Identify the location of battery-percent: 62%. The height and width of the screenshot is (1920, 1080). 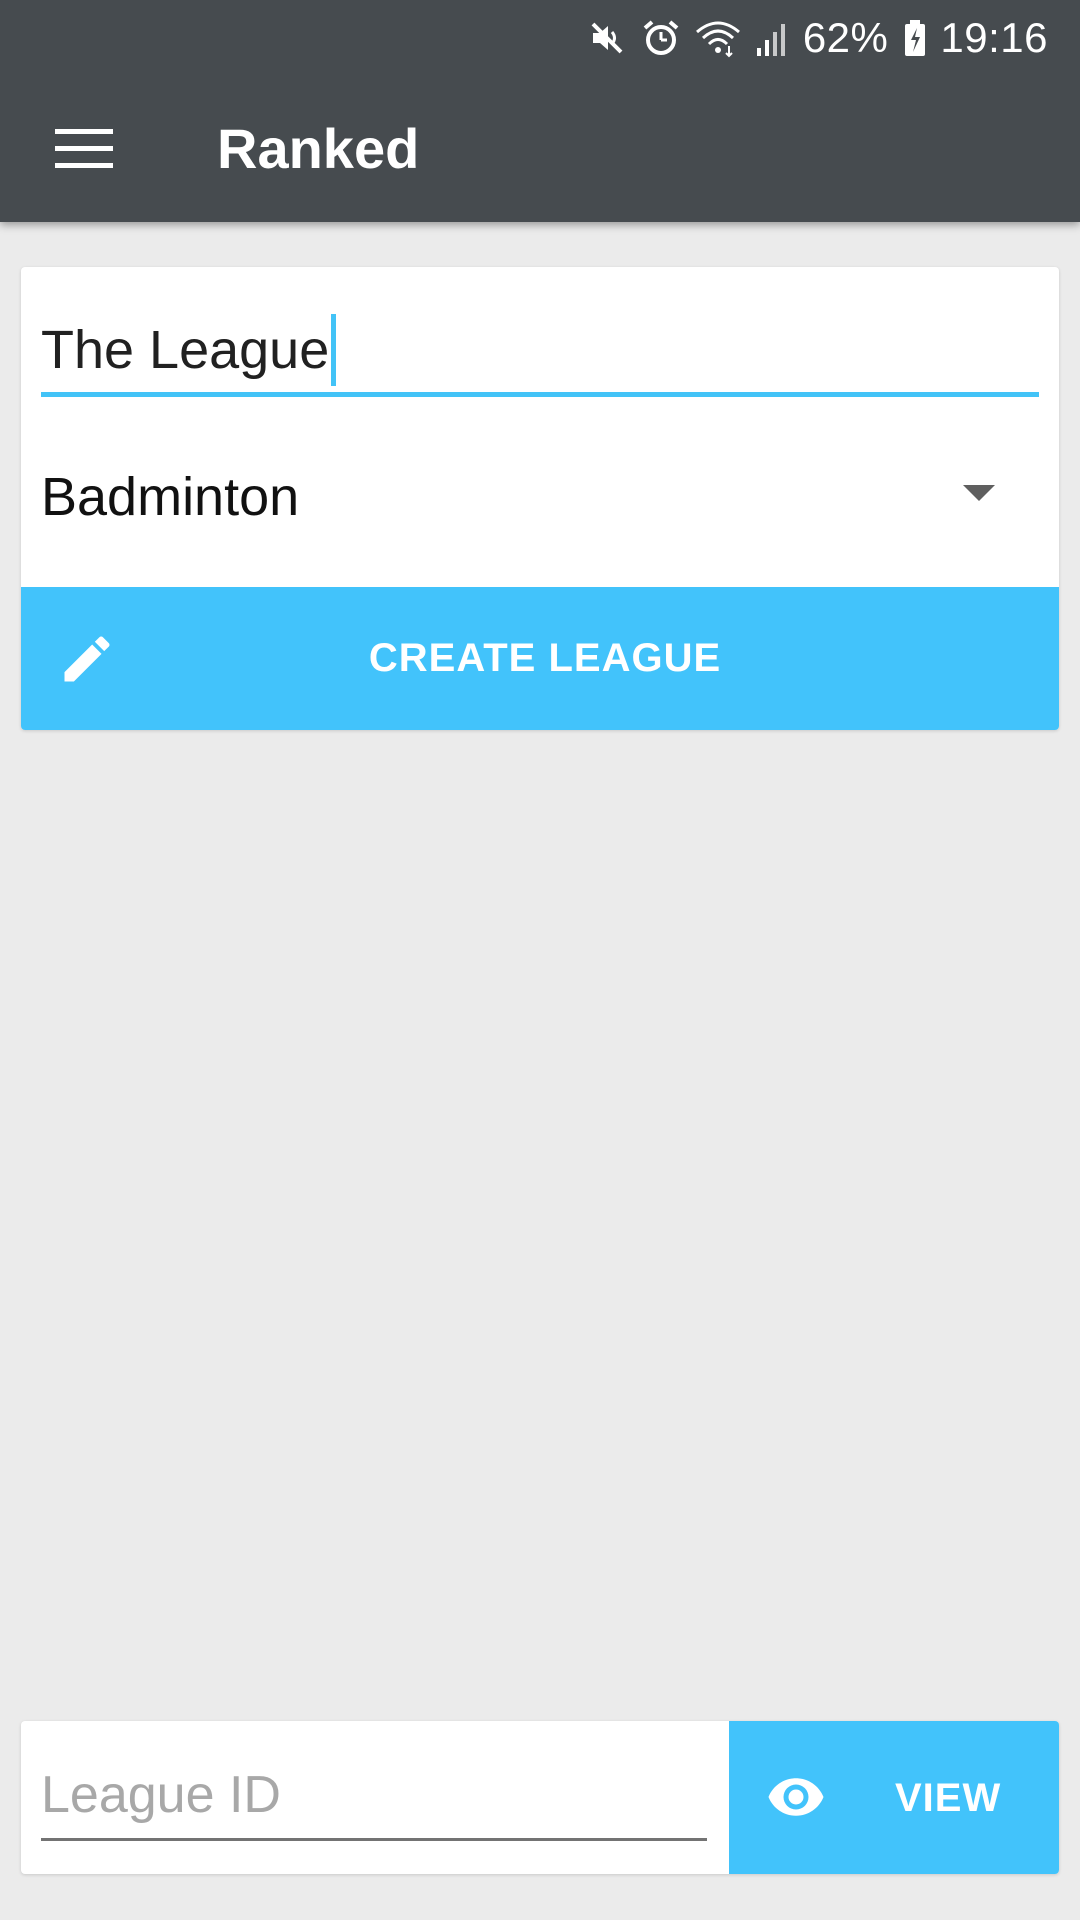
(845, 37).